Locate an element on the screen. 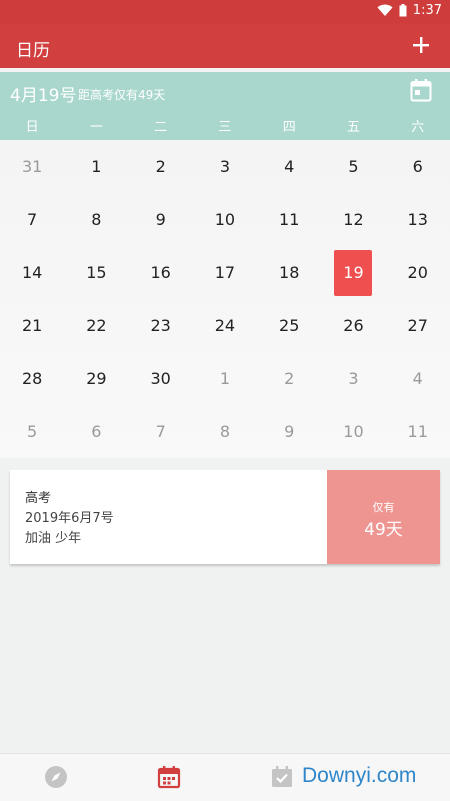  day-cell: 23 is located at coordinates (161, 325).